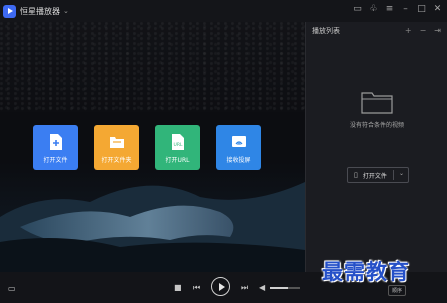 The image size is (447, 303). I want to click on title-bar: 恒星播放器 ⌄ ▭ ♧ ≡ – □ ✕, so click(223, 11).